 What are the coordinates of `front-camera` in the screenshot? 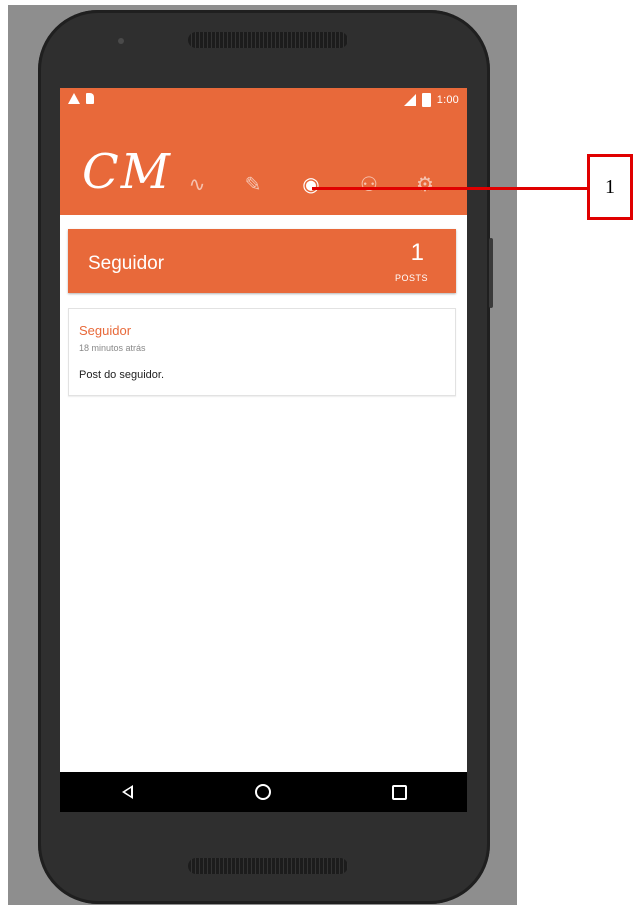 It's located at (121, 41).